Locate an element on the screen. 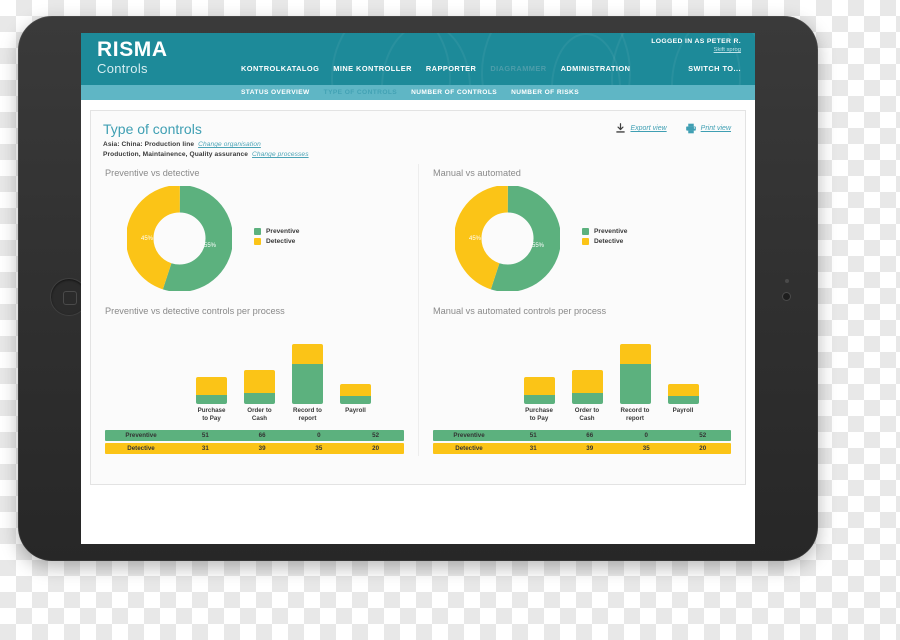 Image resolution: width=900 pixels, height=640 pixels. brand-product: Controls is located at coordinates (122, 68).